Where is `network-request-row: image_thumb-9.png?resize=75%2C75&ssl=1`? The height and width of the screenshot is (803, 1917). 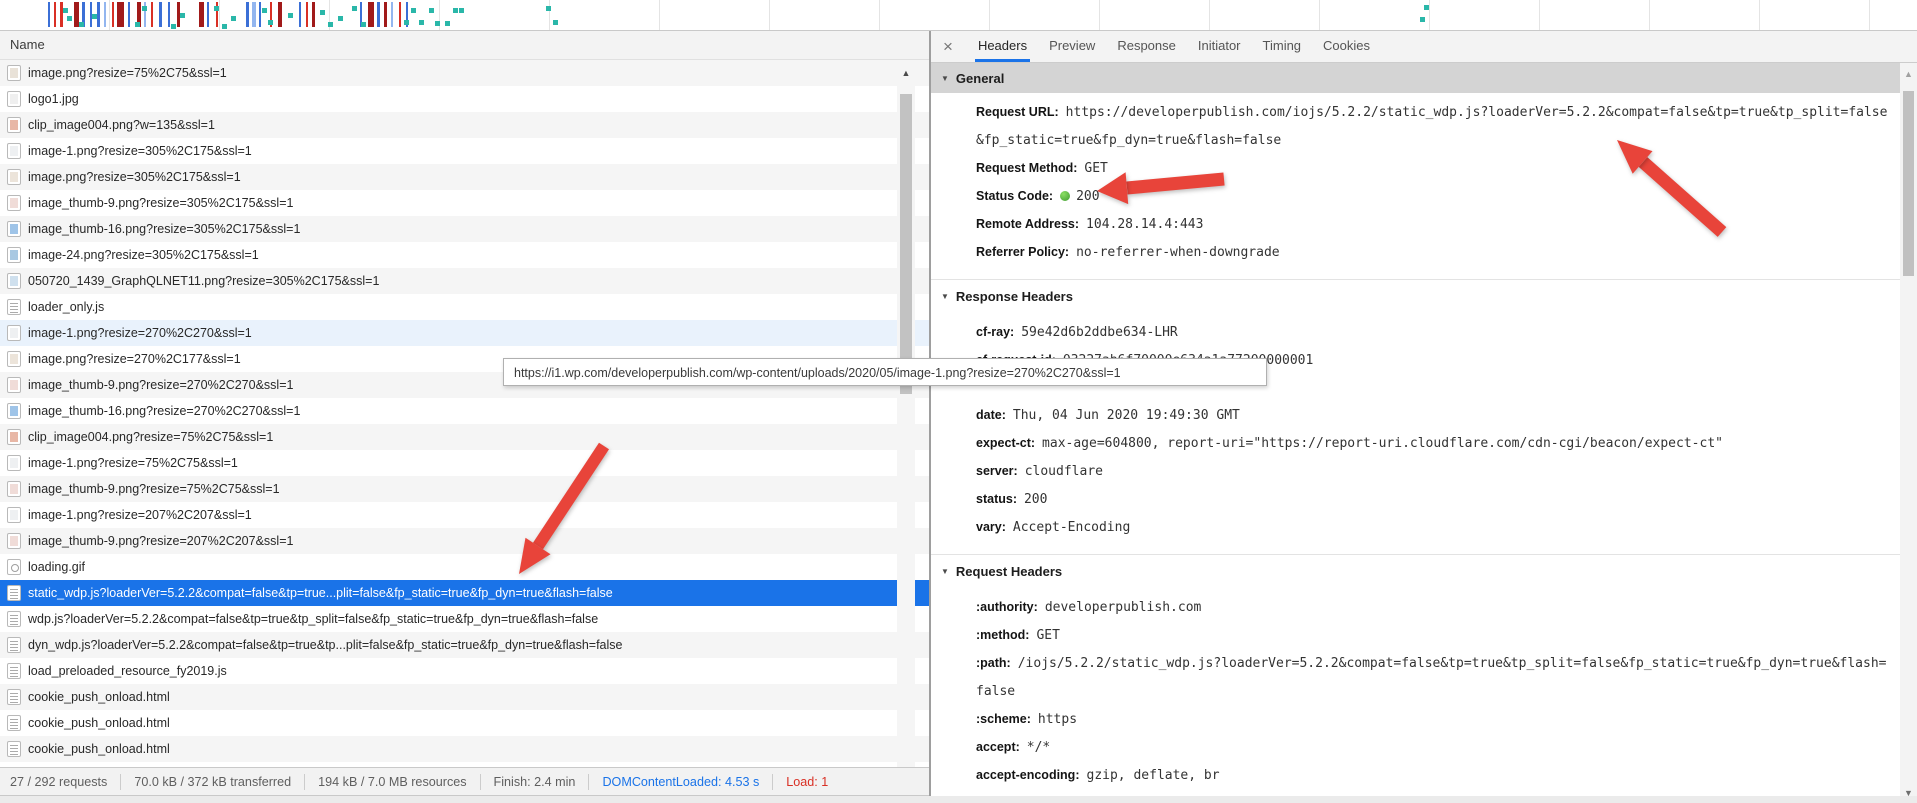 network-request-row: image_thumb-9.png?resize=75%2C75&ssl=1 is located at coordinates (465, 489).